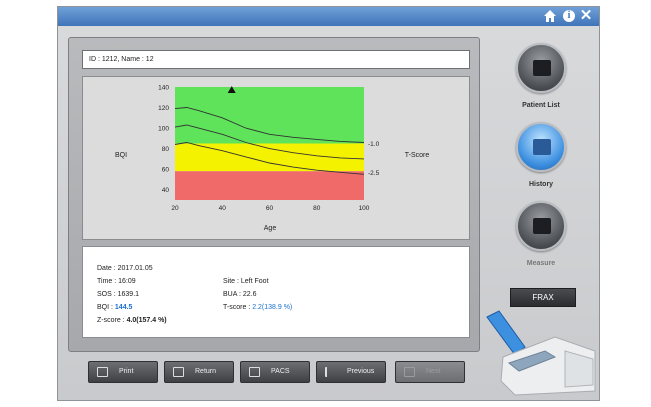  What do you see at coordinates (123, 307) in the screenshot?
I see `bqi-value: 144.5` at bounding box center [123, 307].